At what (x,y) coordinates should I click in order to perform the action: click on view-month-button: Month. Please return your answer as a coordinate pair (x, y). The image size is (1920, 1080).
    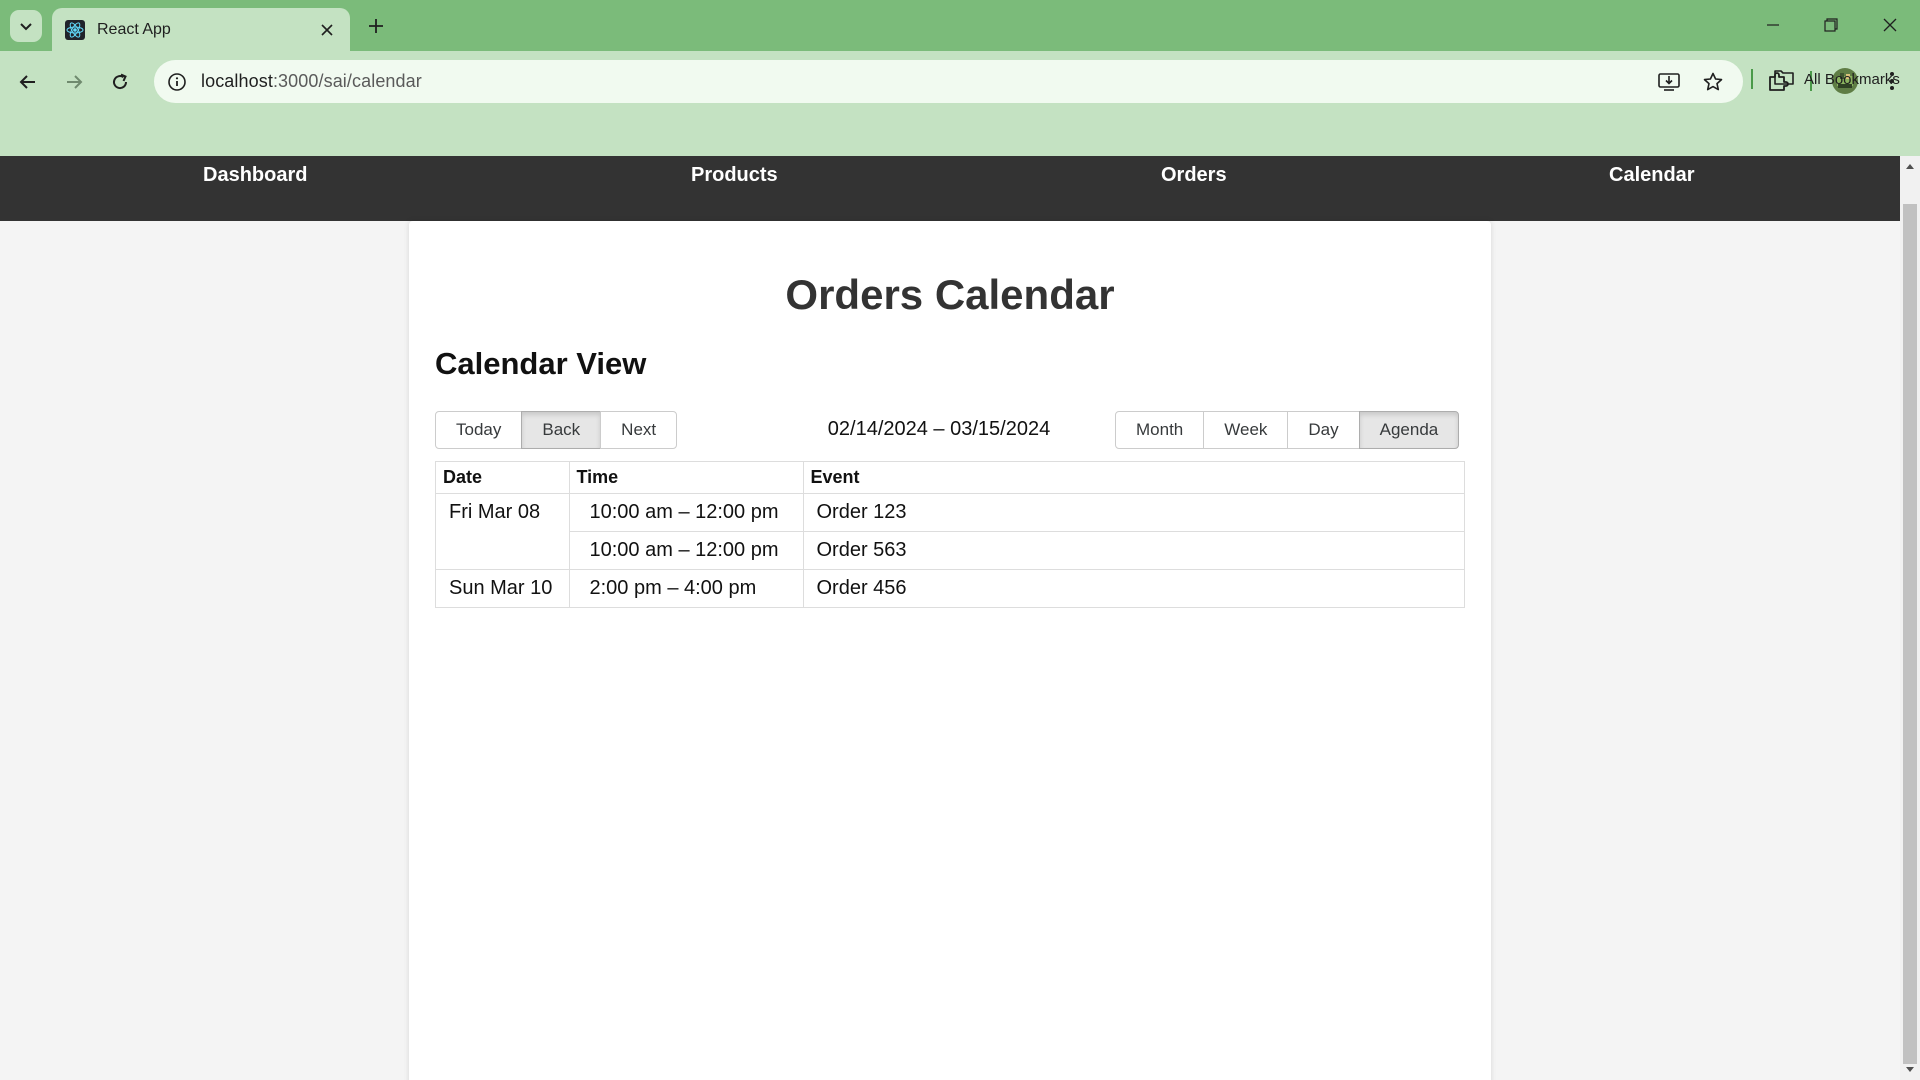
    Looking at the image, I should click on (1160, 430).